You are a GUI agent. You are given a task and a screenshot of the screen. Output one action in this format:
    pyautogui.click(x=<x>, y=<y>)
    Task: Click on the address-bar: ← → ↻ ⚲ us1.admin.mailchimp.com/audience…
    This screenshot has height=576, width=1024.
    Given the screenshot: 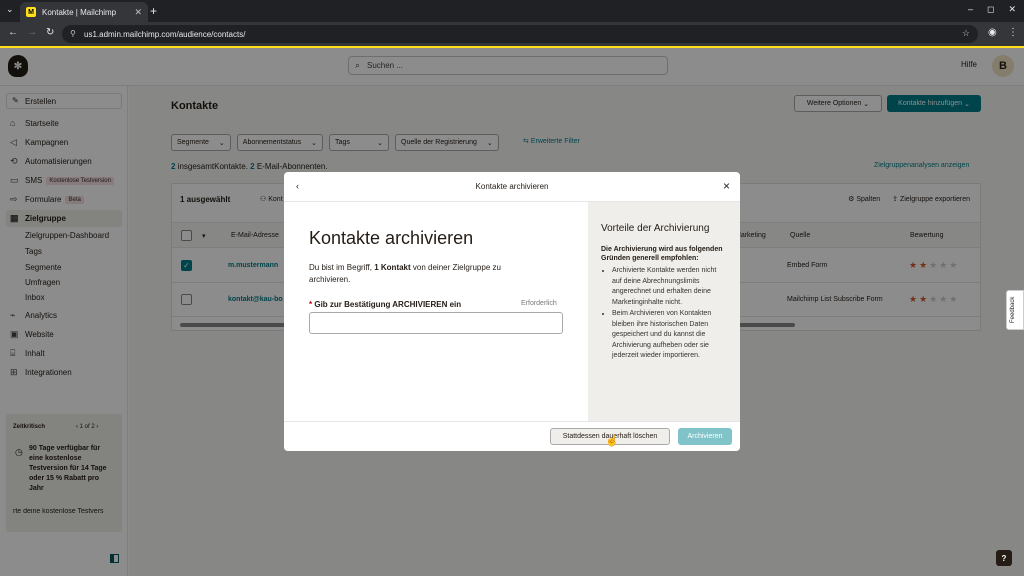 What is the action you would take?
    pyautogui.click(x=512, y=34)
    